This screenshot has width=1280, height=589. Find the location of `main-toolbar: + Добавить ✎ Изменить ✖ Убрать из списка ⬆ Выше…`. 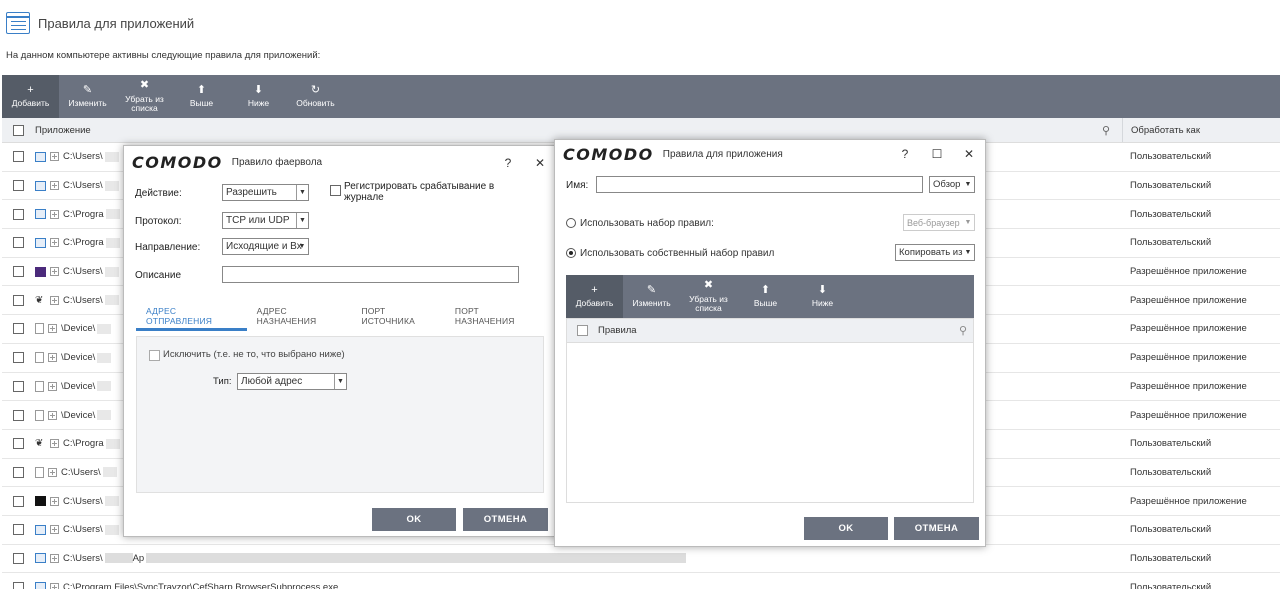

main-toolbar: + Добавить ✎ Изменить ✖ Убрать из списка ⬆ Выше… is located at coordinates (641, 96).